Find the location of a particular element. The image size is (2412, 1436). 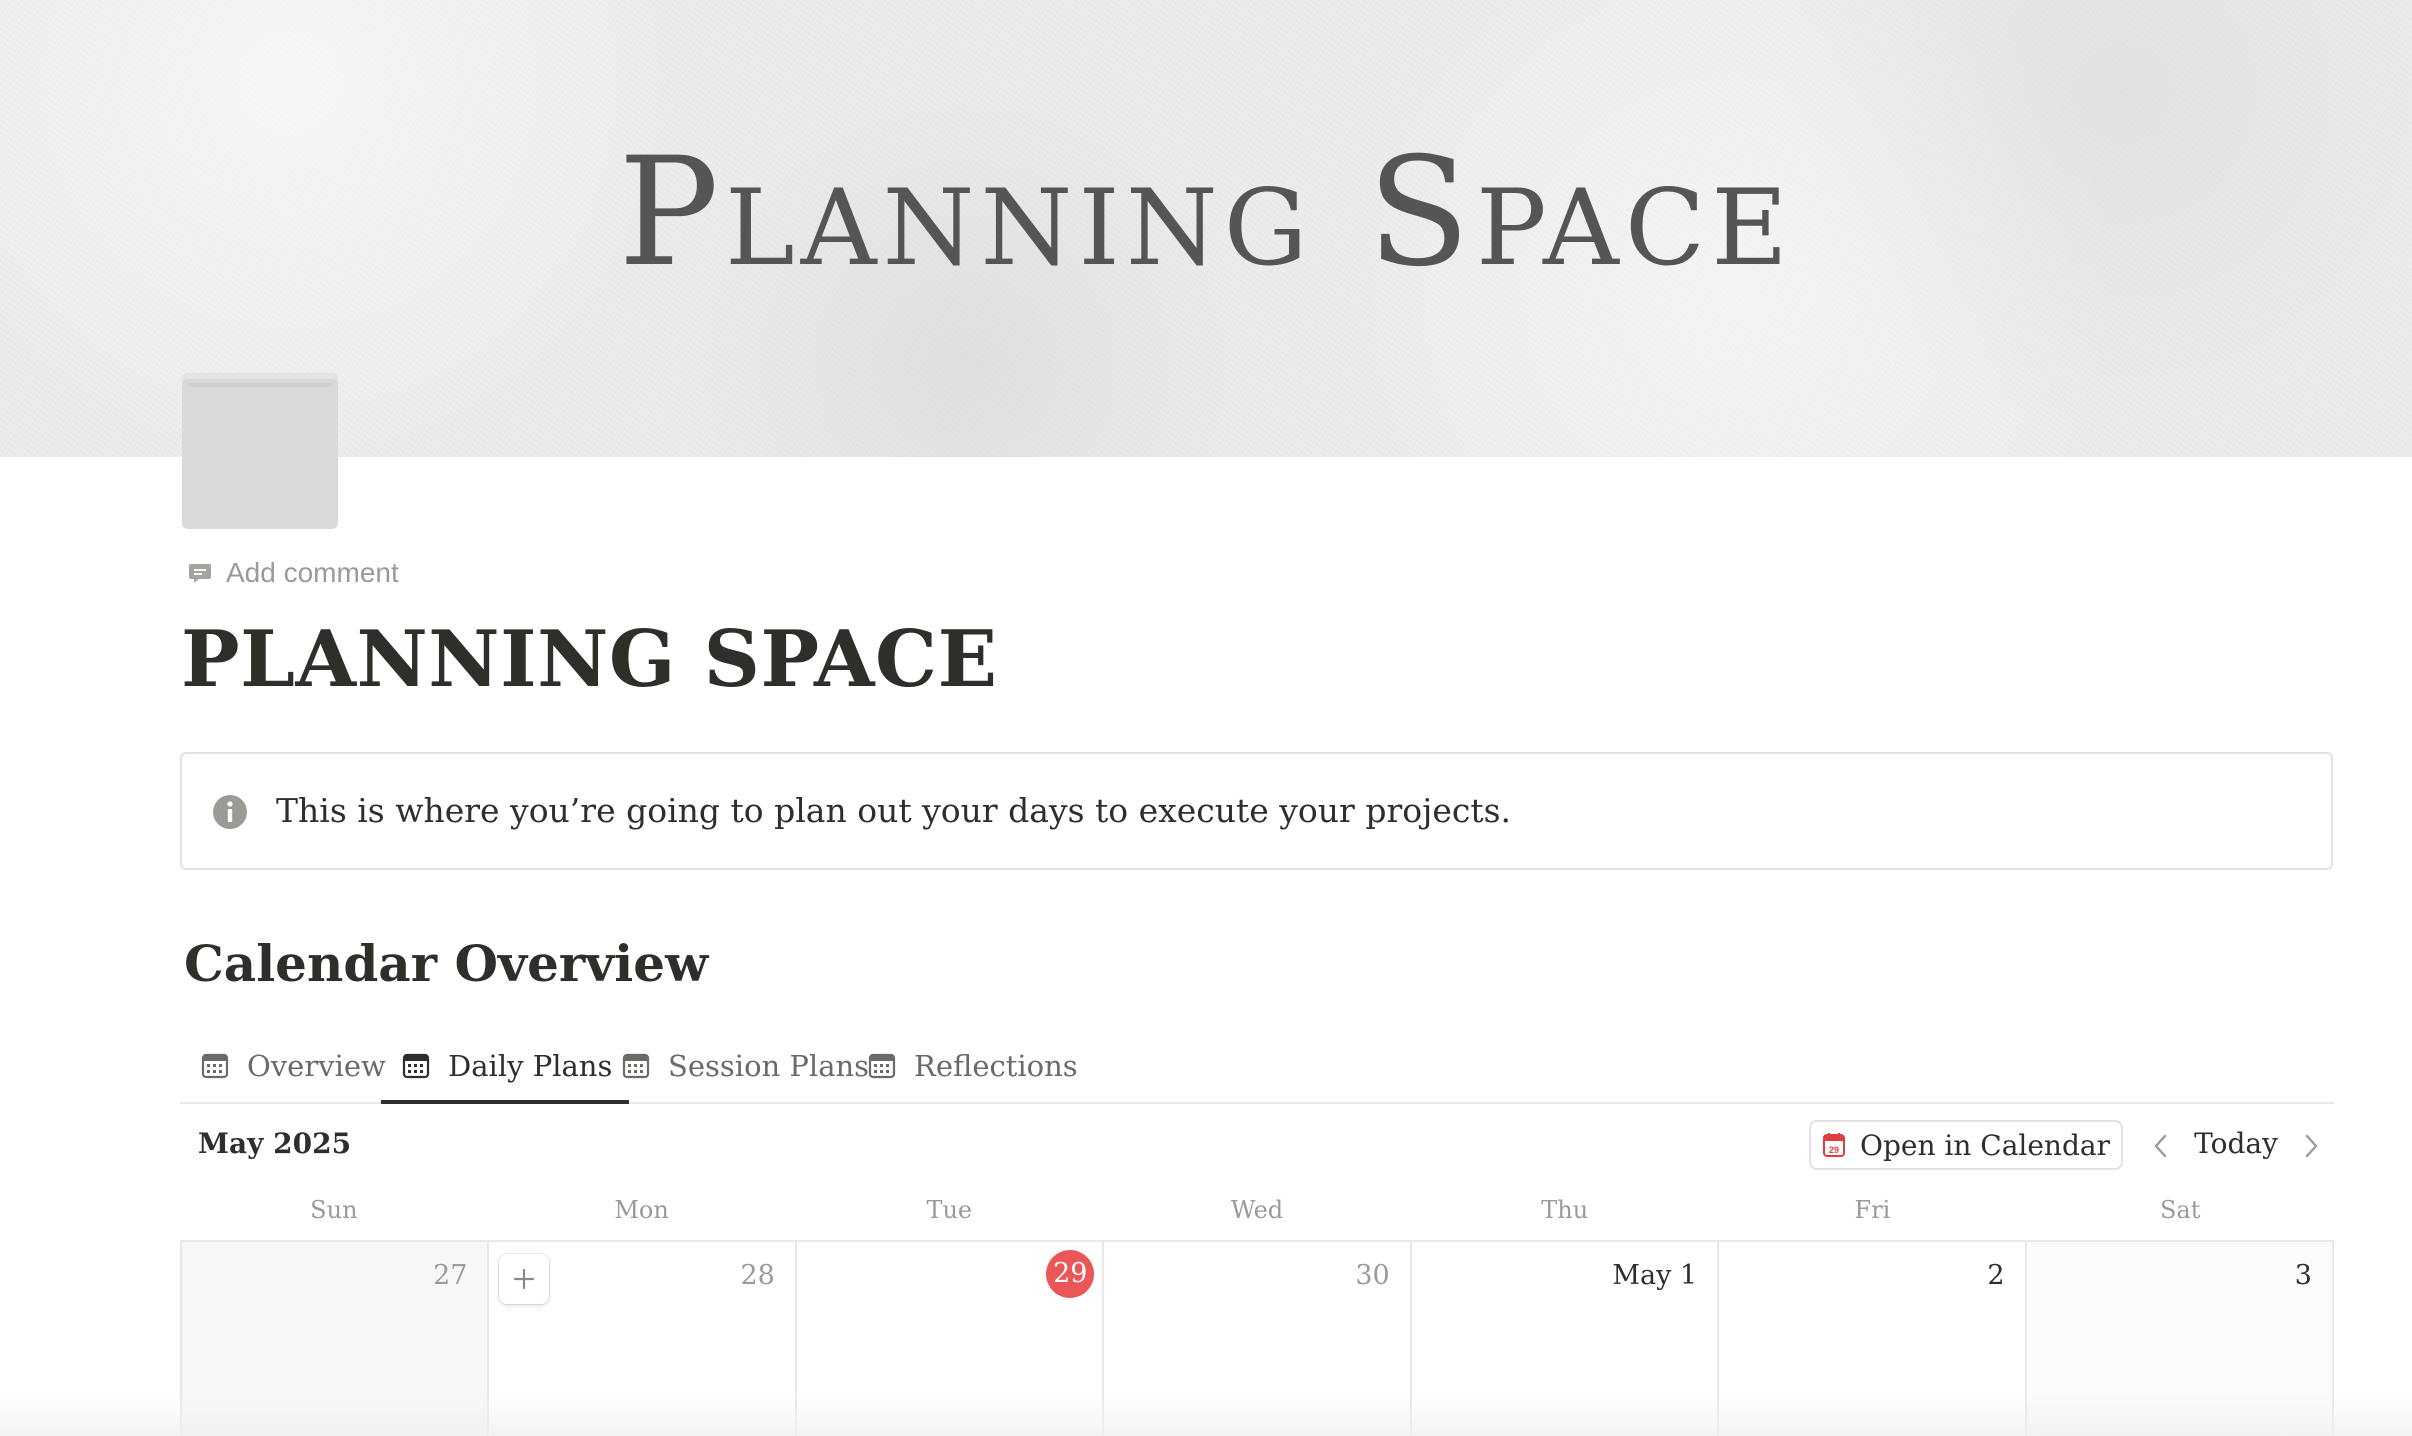

open-in-calendar-button: 29 Open in Calendar is located at coordinates (1966, 1145).